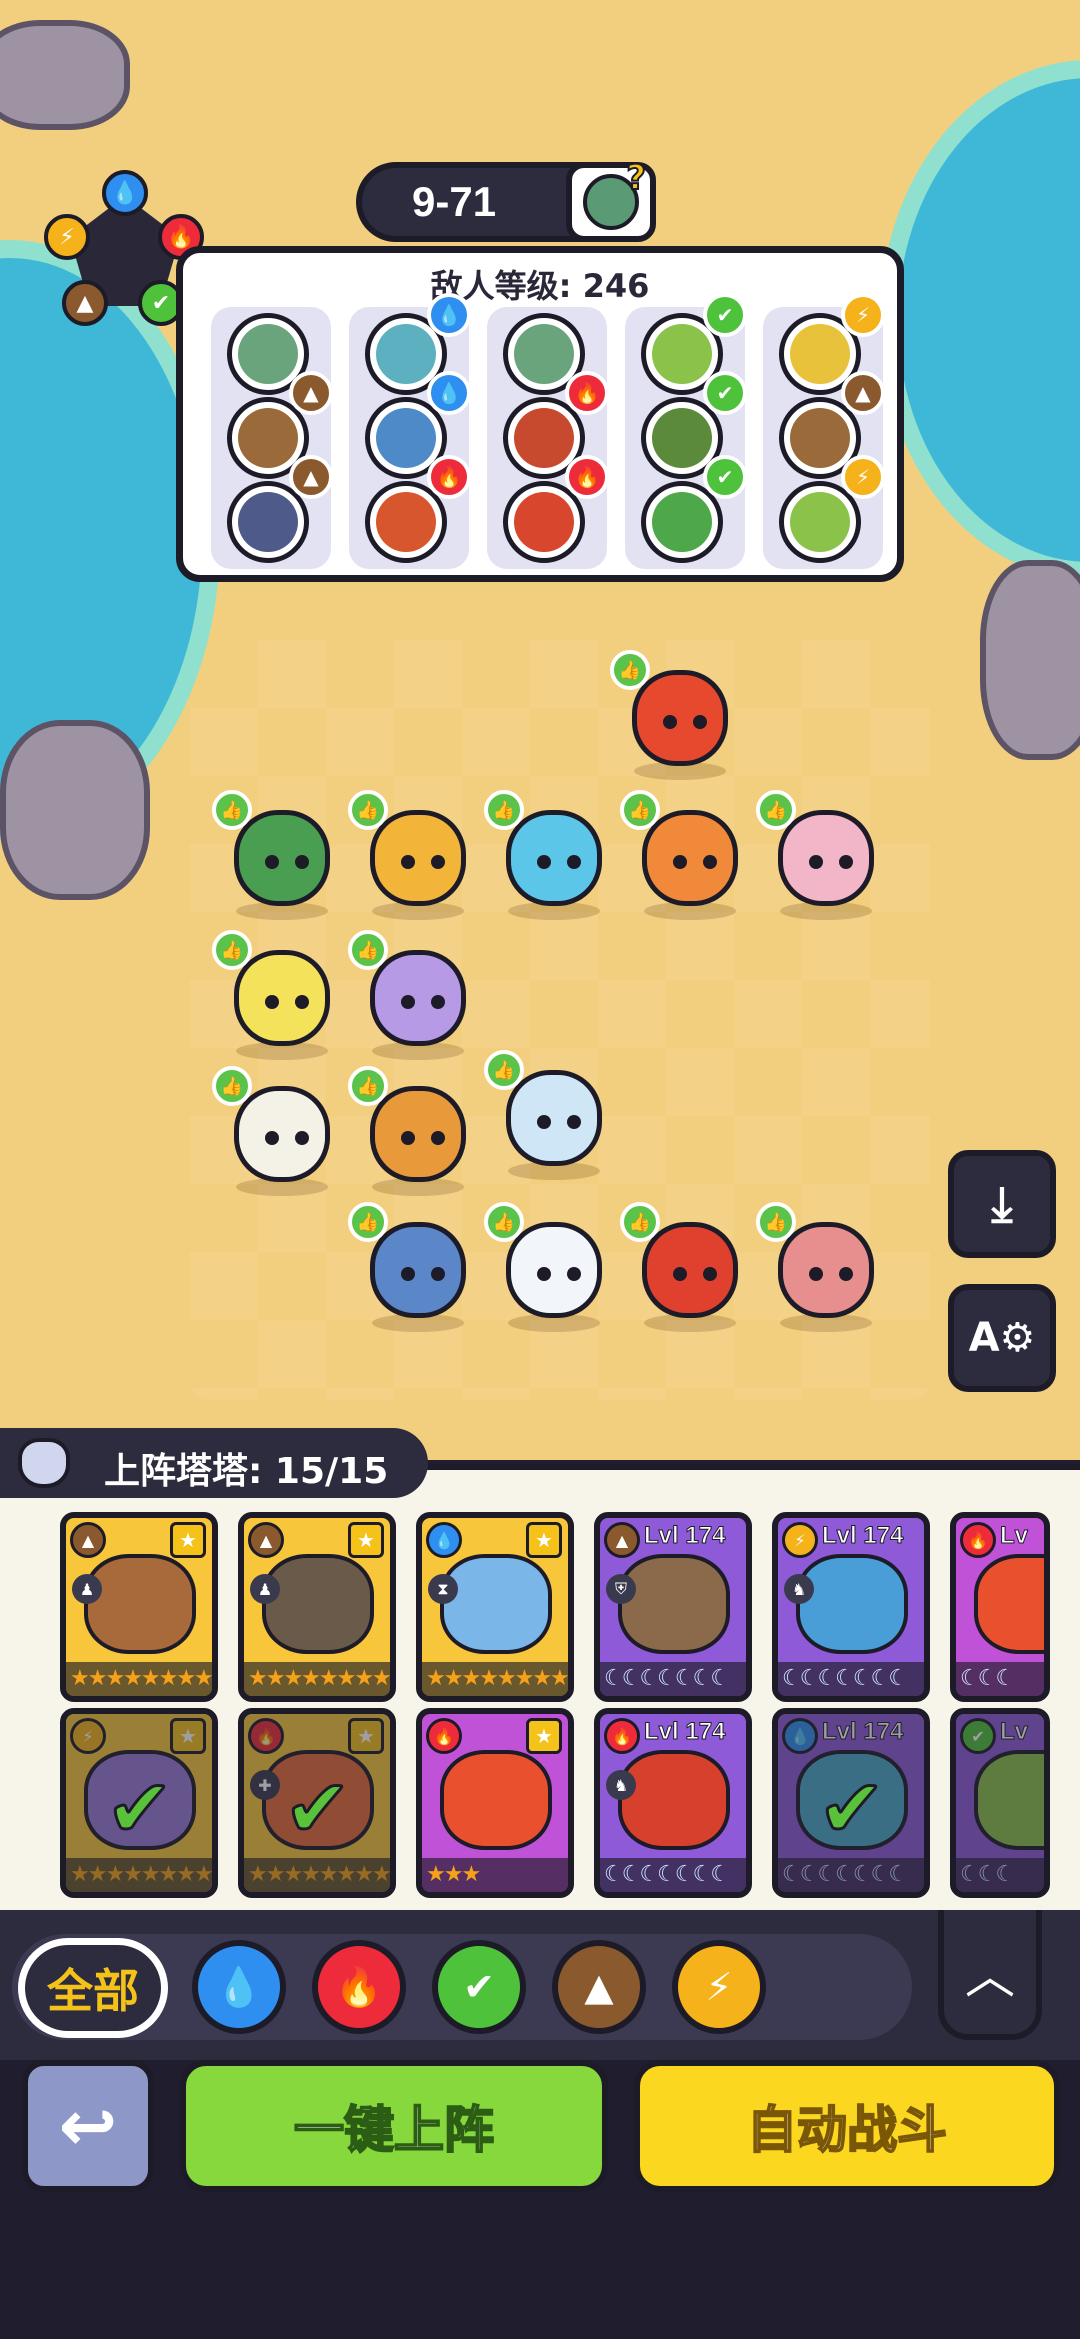 The width and height of the screenshot is (1080, 2339). Describe the element at coordinates (685, 855) in the screenshot. I see `unit-rabbit: 👍` at that location.